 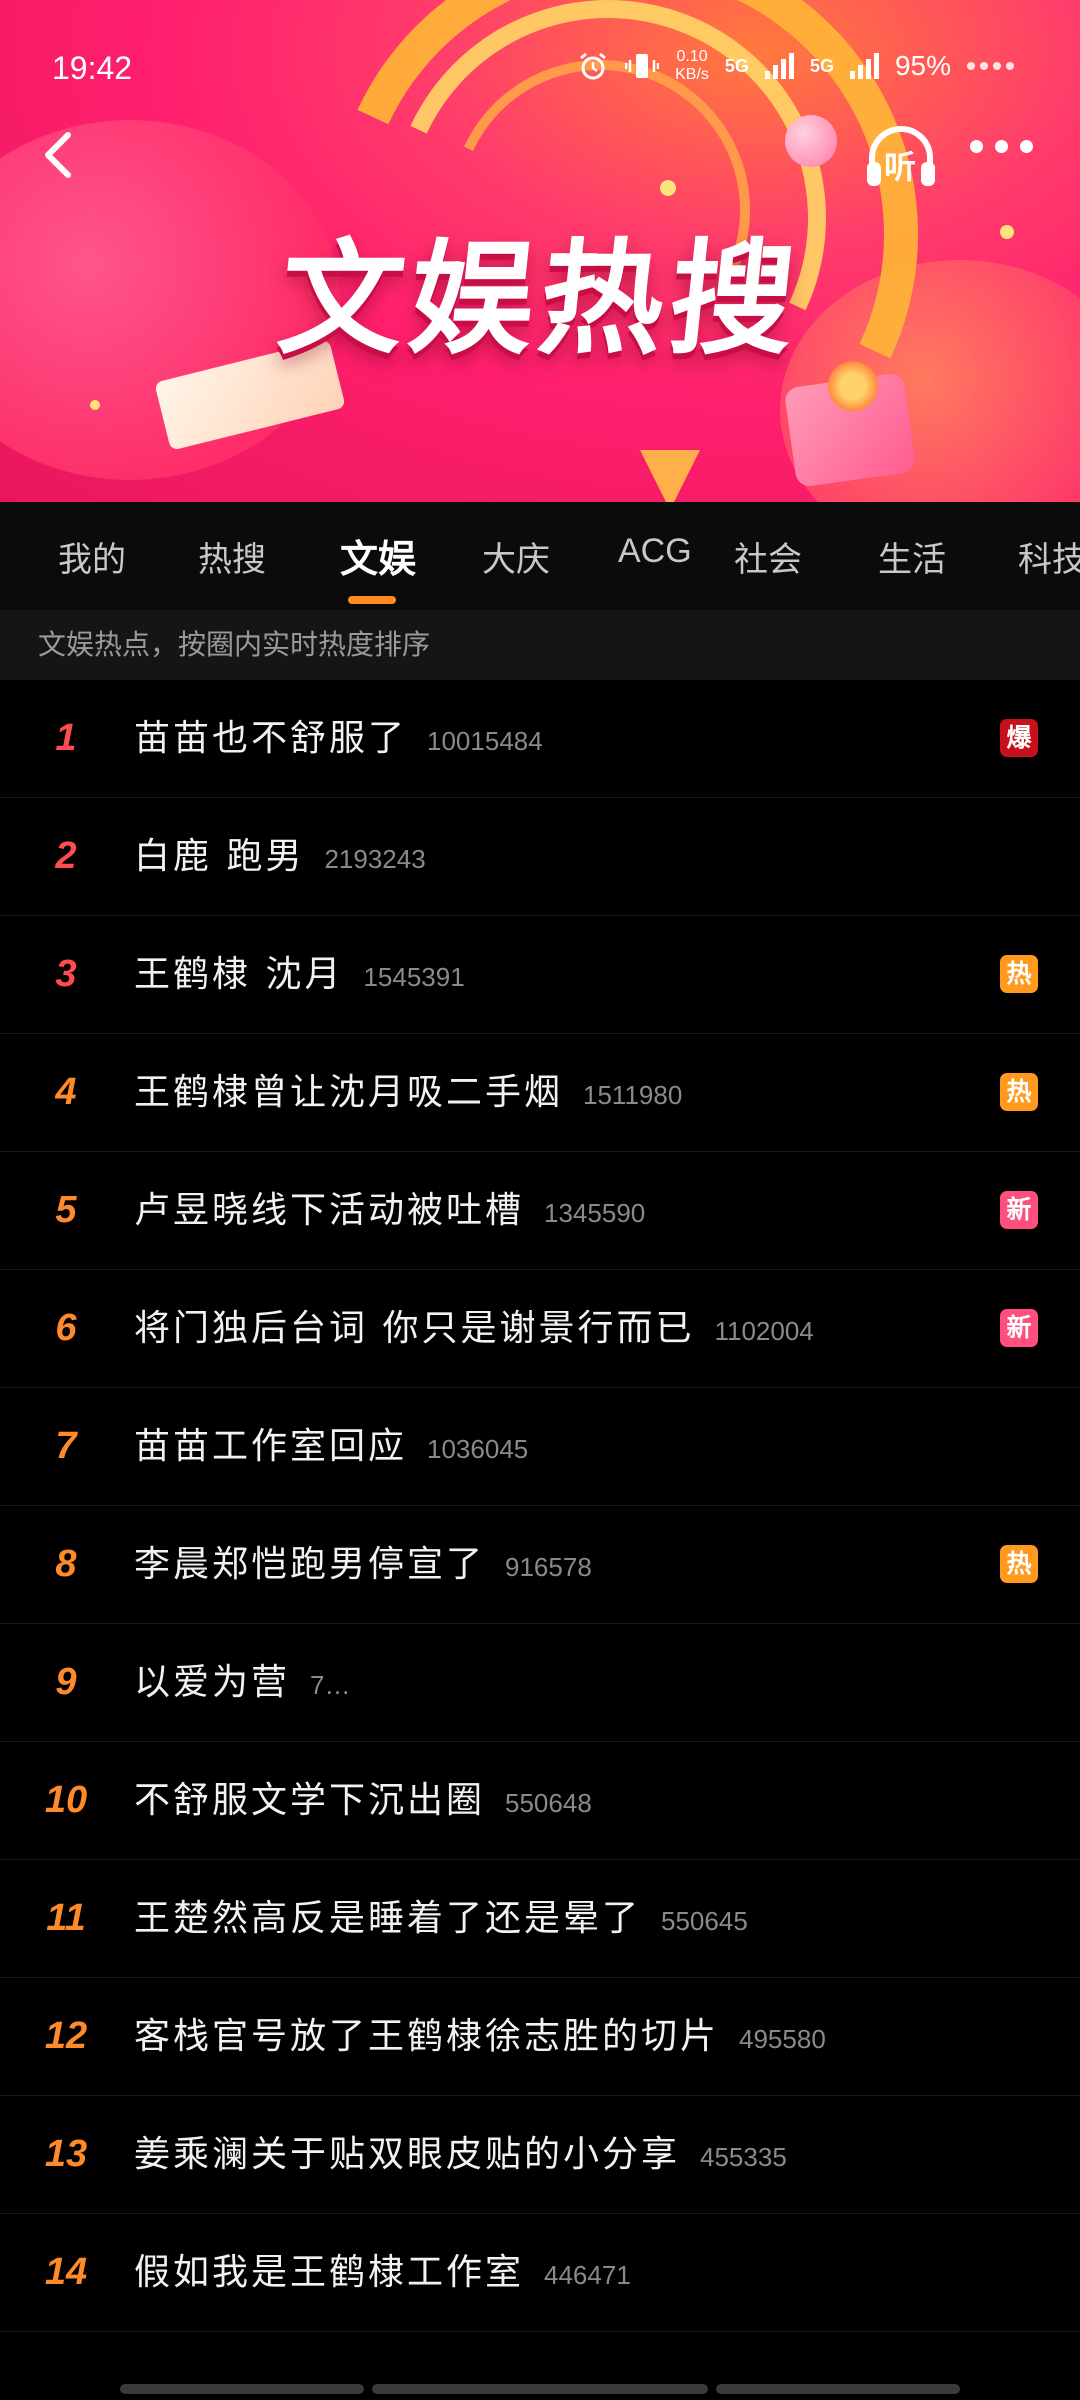 I want to click on rank-number: 7, so click(x=66, y=1446).